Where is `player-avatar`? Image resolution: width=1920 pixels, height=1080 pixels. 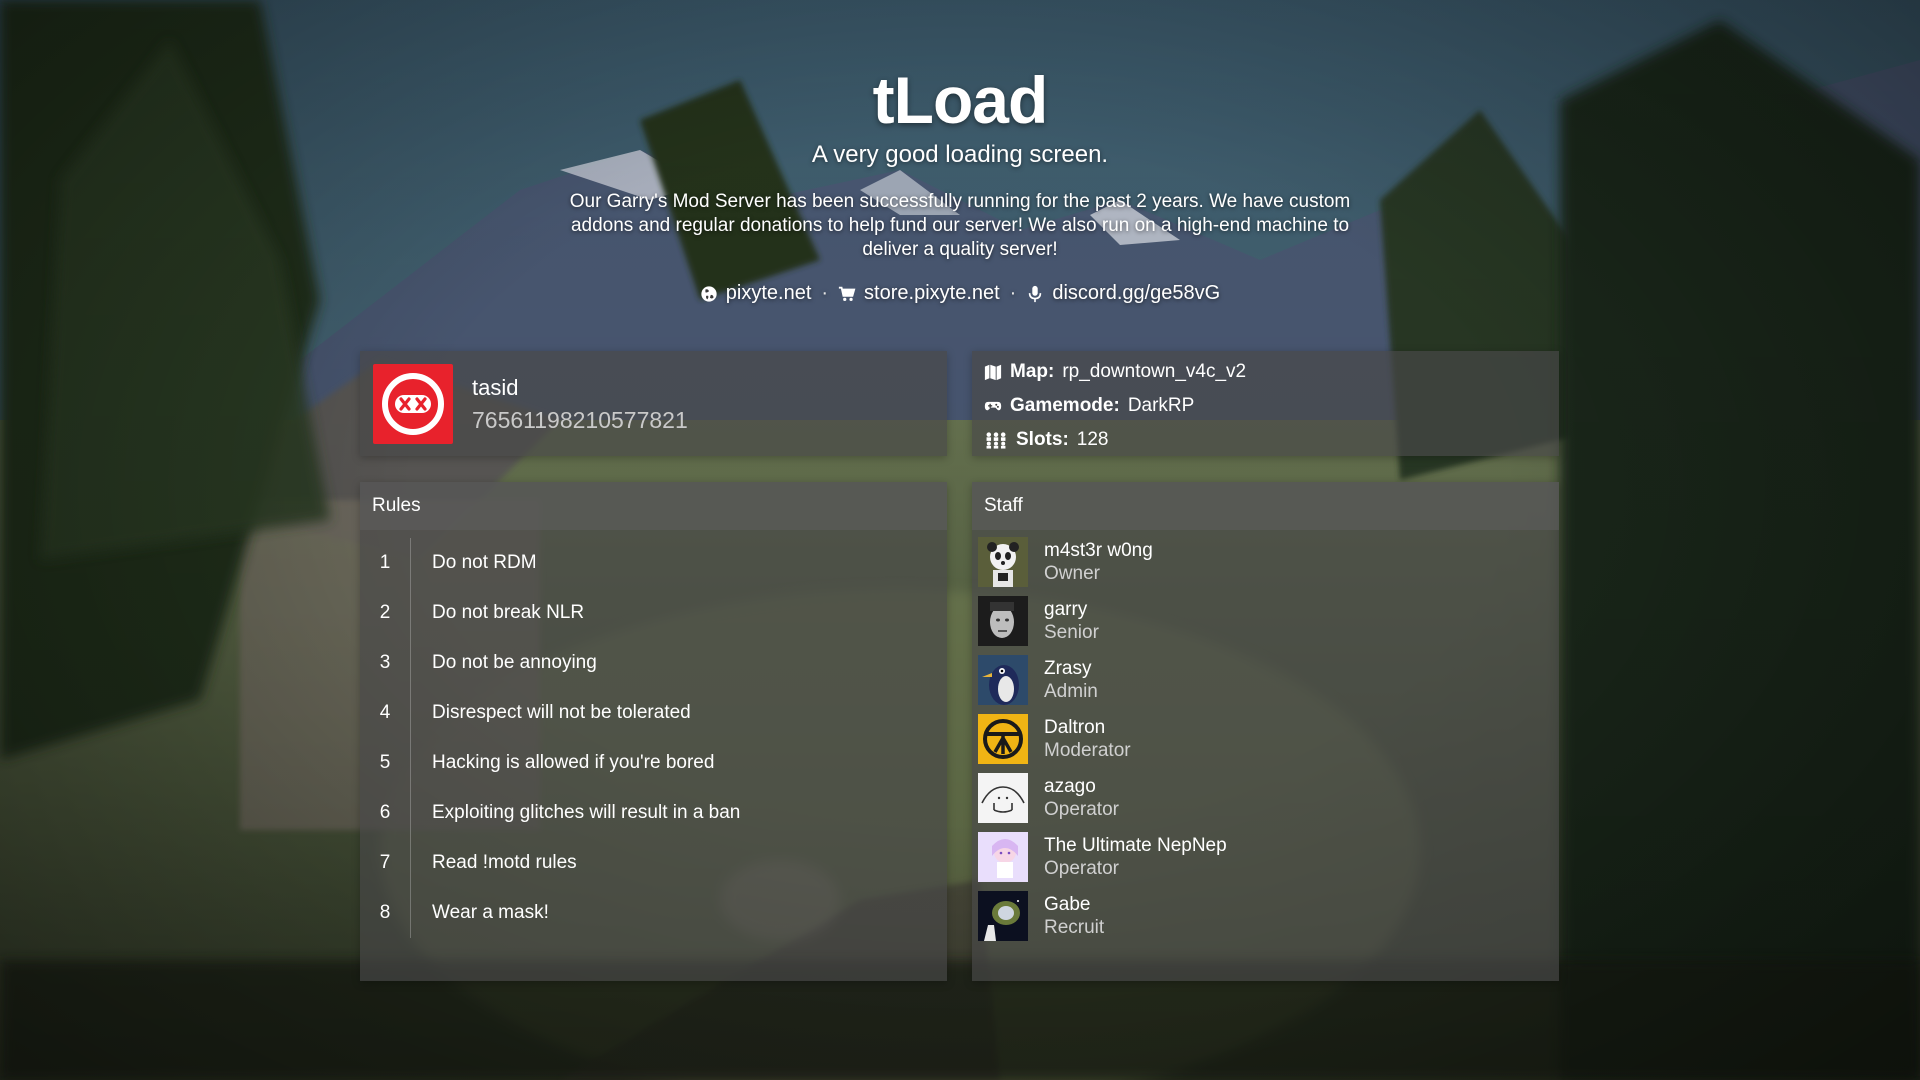 player-avatar is located at coordinates (413, 404).